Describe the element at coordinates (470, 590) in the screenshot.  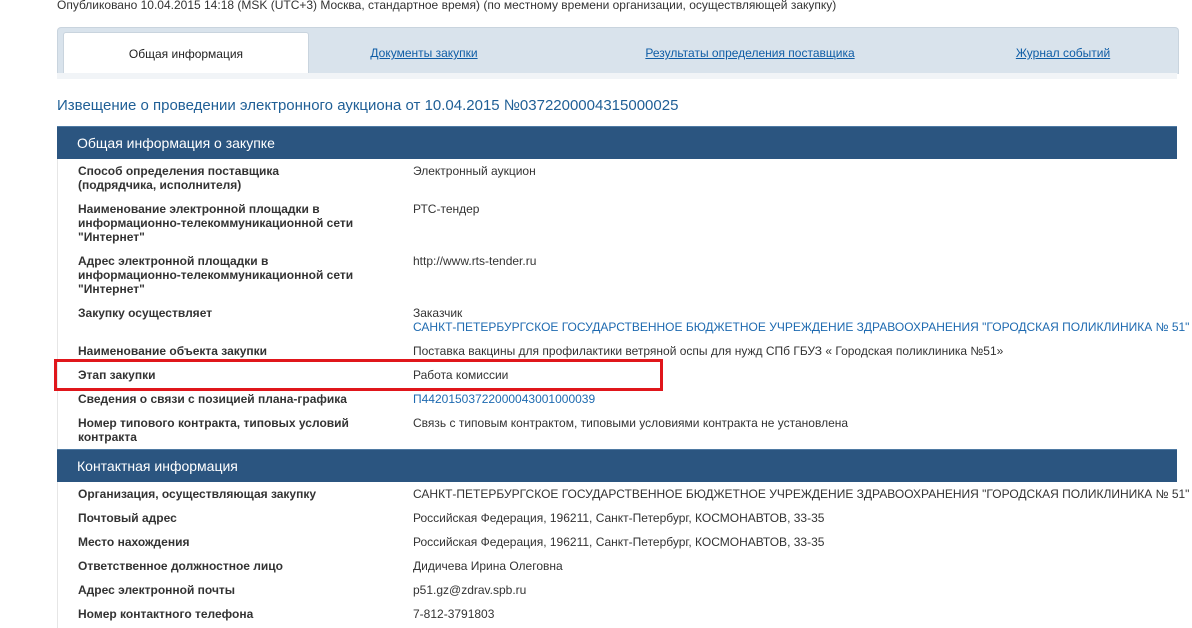
I see `row-value-email: p51.gz@zdrav.spb.ru` at that location.